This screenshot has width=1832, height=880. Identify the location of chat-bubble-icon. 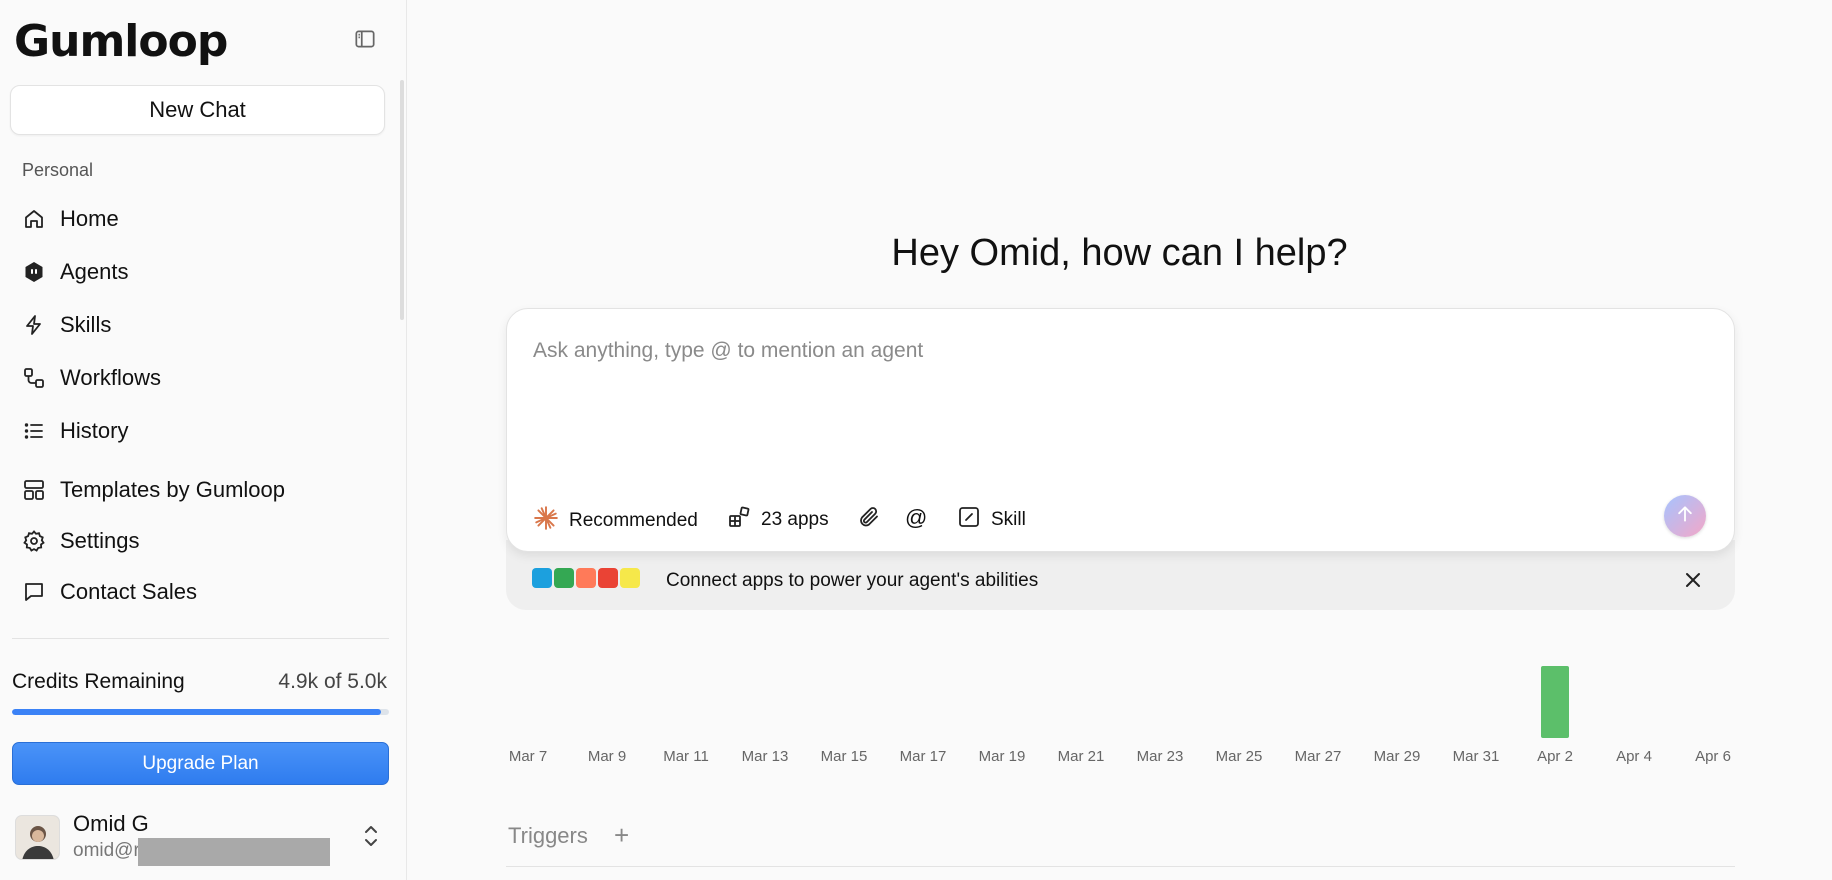
(34, 592).